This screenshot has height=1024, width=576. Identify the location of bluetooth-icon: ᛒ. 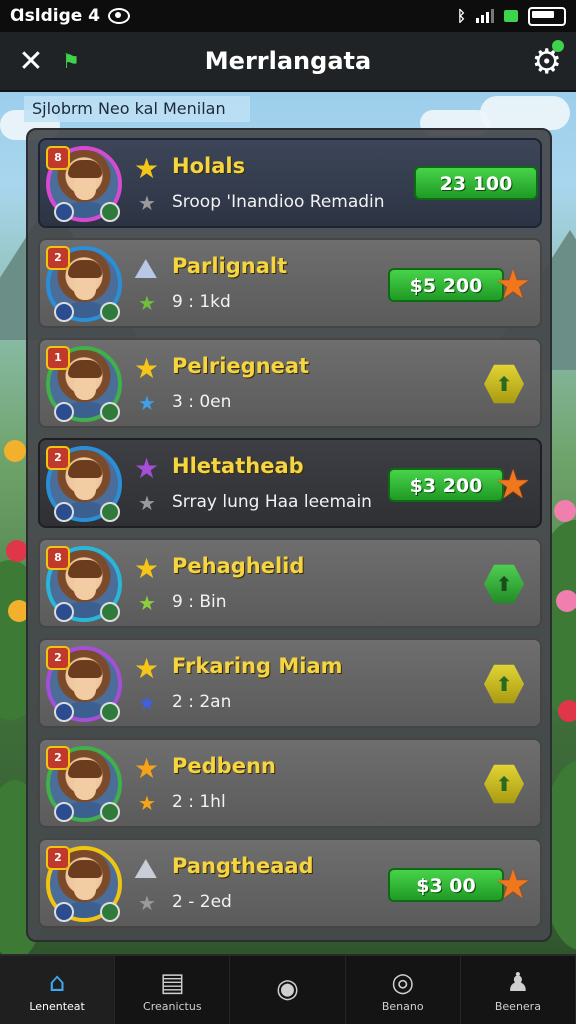
(461, 16).